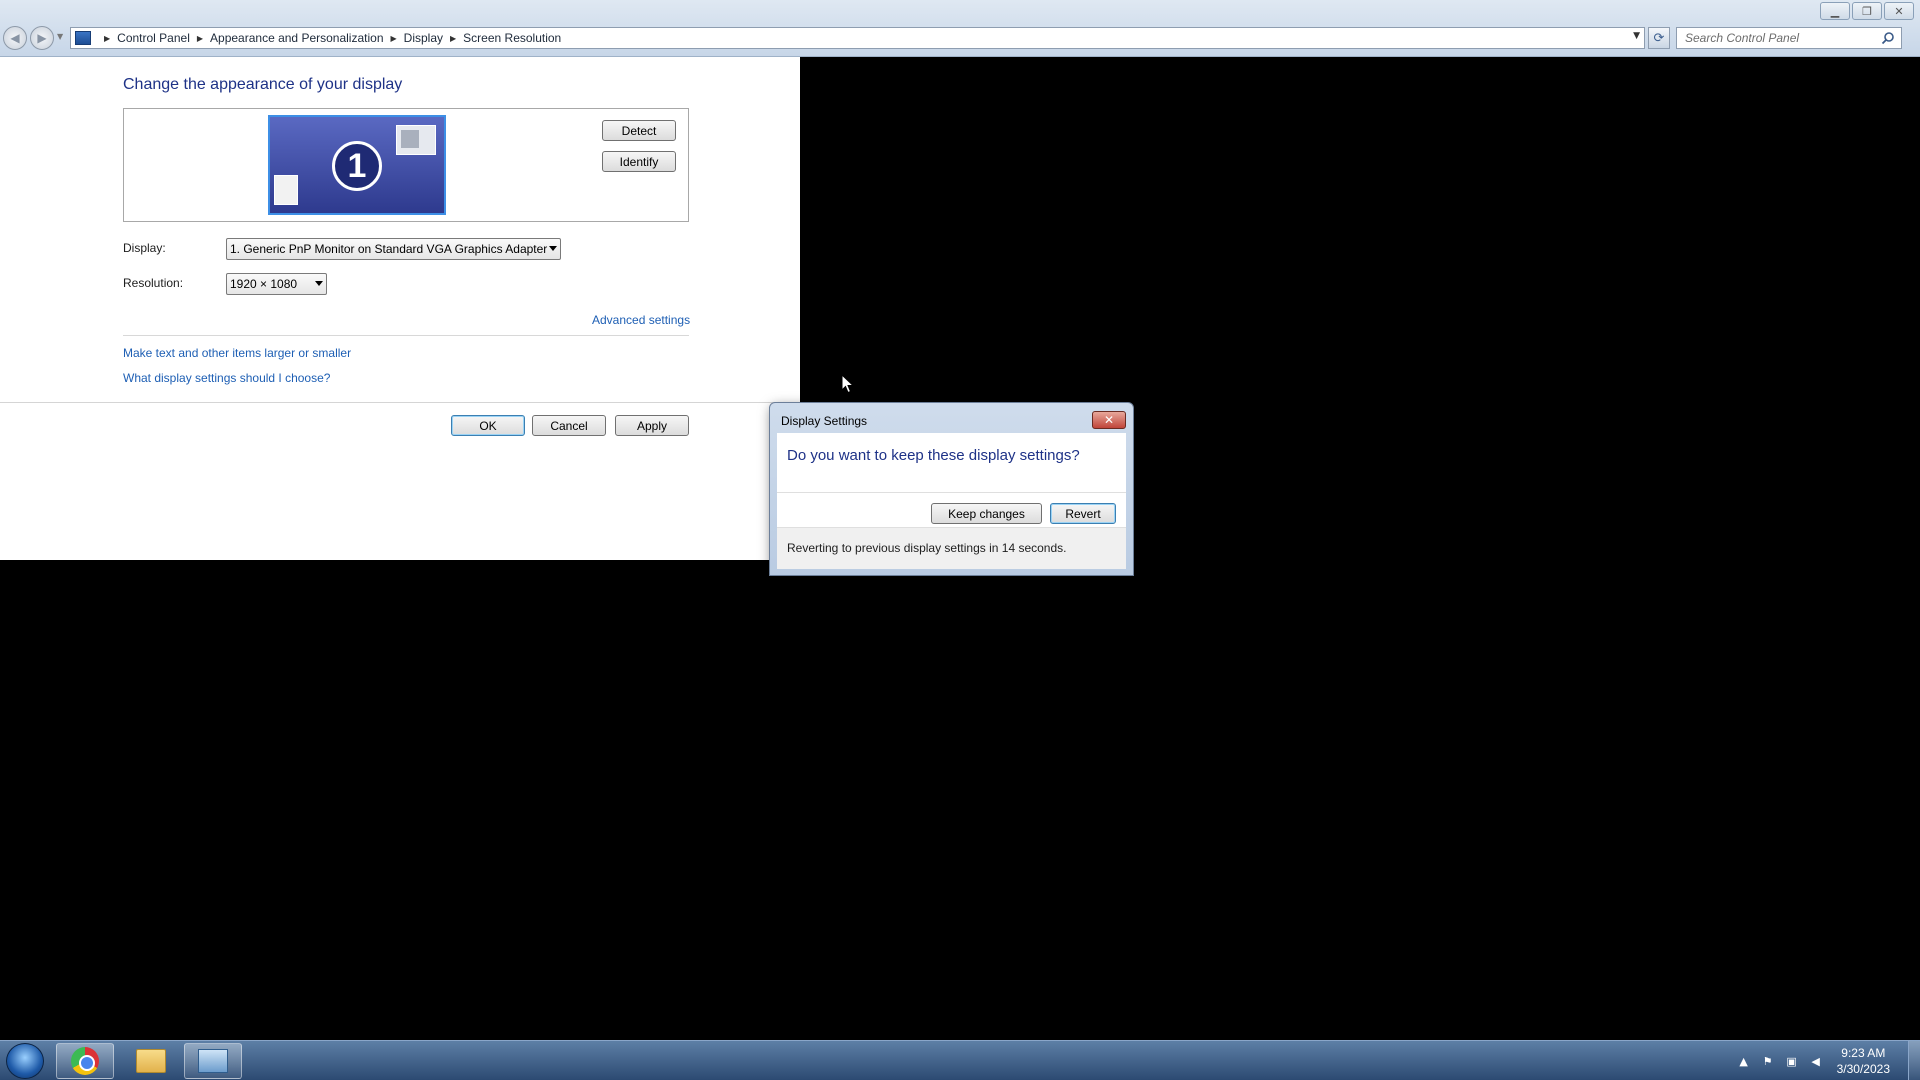 The height and width of the screenshot is (1080, 1920). Describe the element at coordinates (986, 513) in the screenshot. I see `keep-changes-button: Keep changes` at that location.